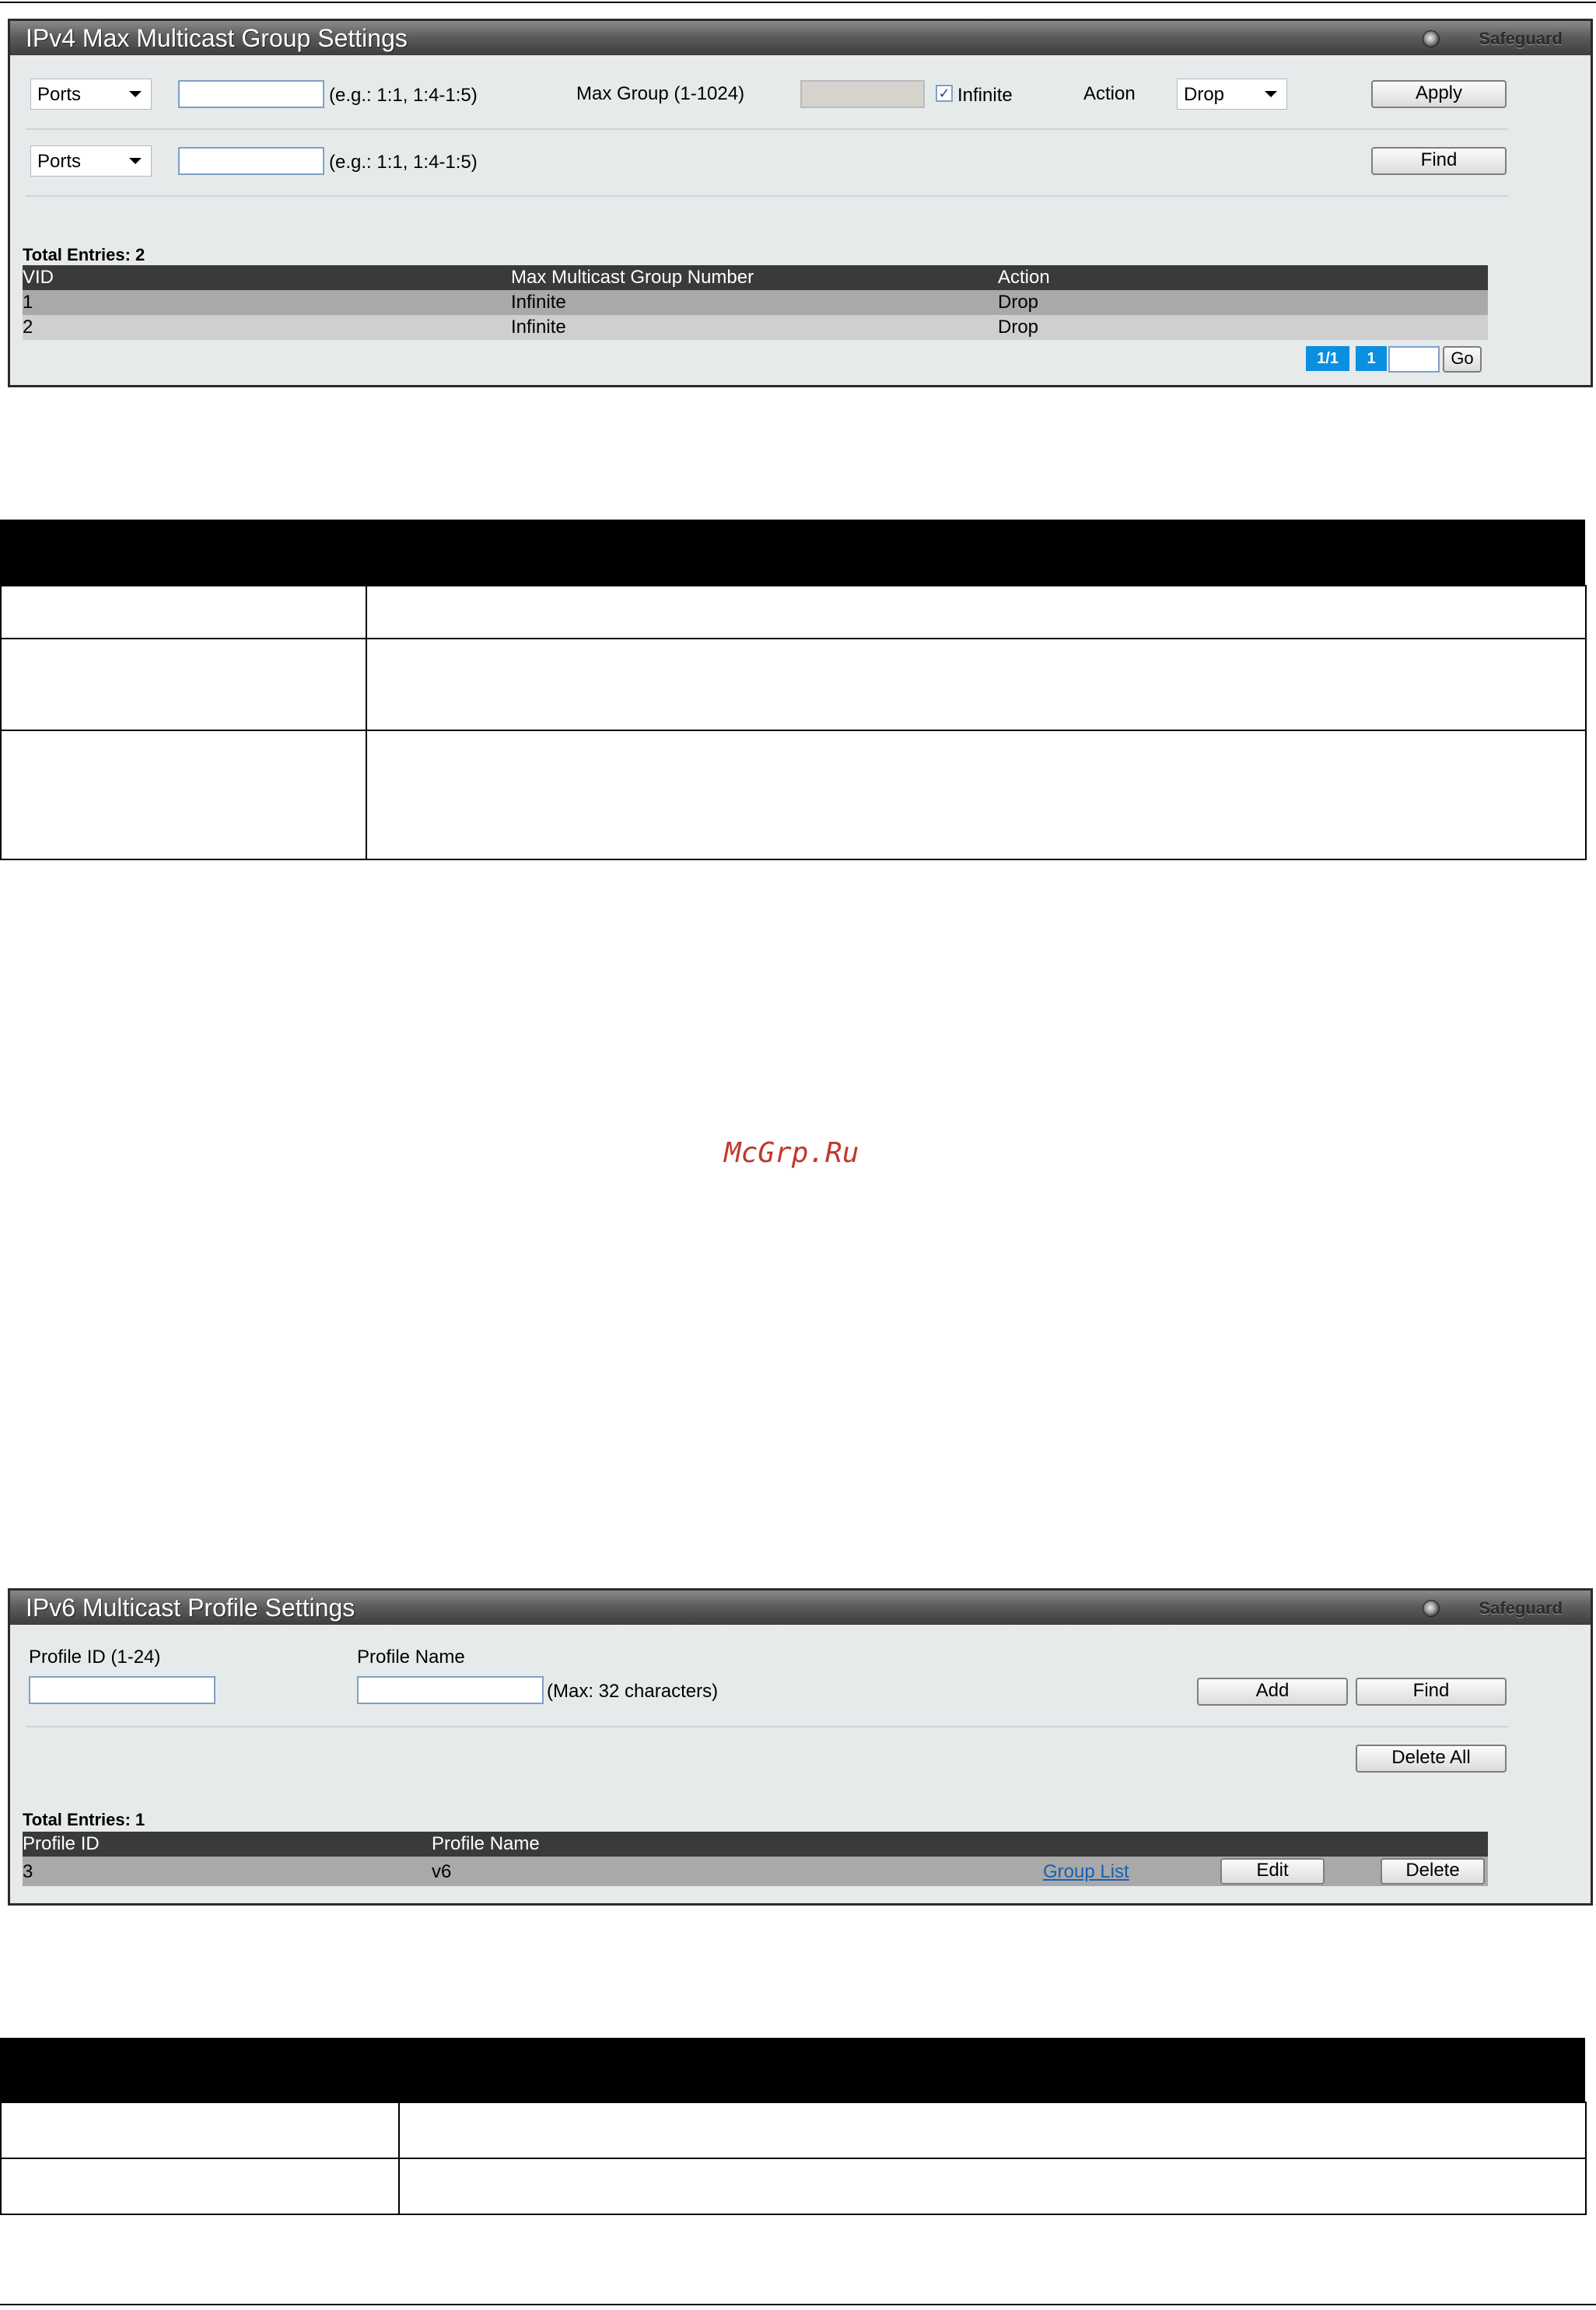 The width and height of the screenshot is (1596, 2310). Describe the element at coordinates (1439, 94) in the screenshot. I see `apply-button: Apply` at that location.